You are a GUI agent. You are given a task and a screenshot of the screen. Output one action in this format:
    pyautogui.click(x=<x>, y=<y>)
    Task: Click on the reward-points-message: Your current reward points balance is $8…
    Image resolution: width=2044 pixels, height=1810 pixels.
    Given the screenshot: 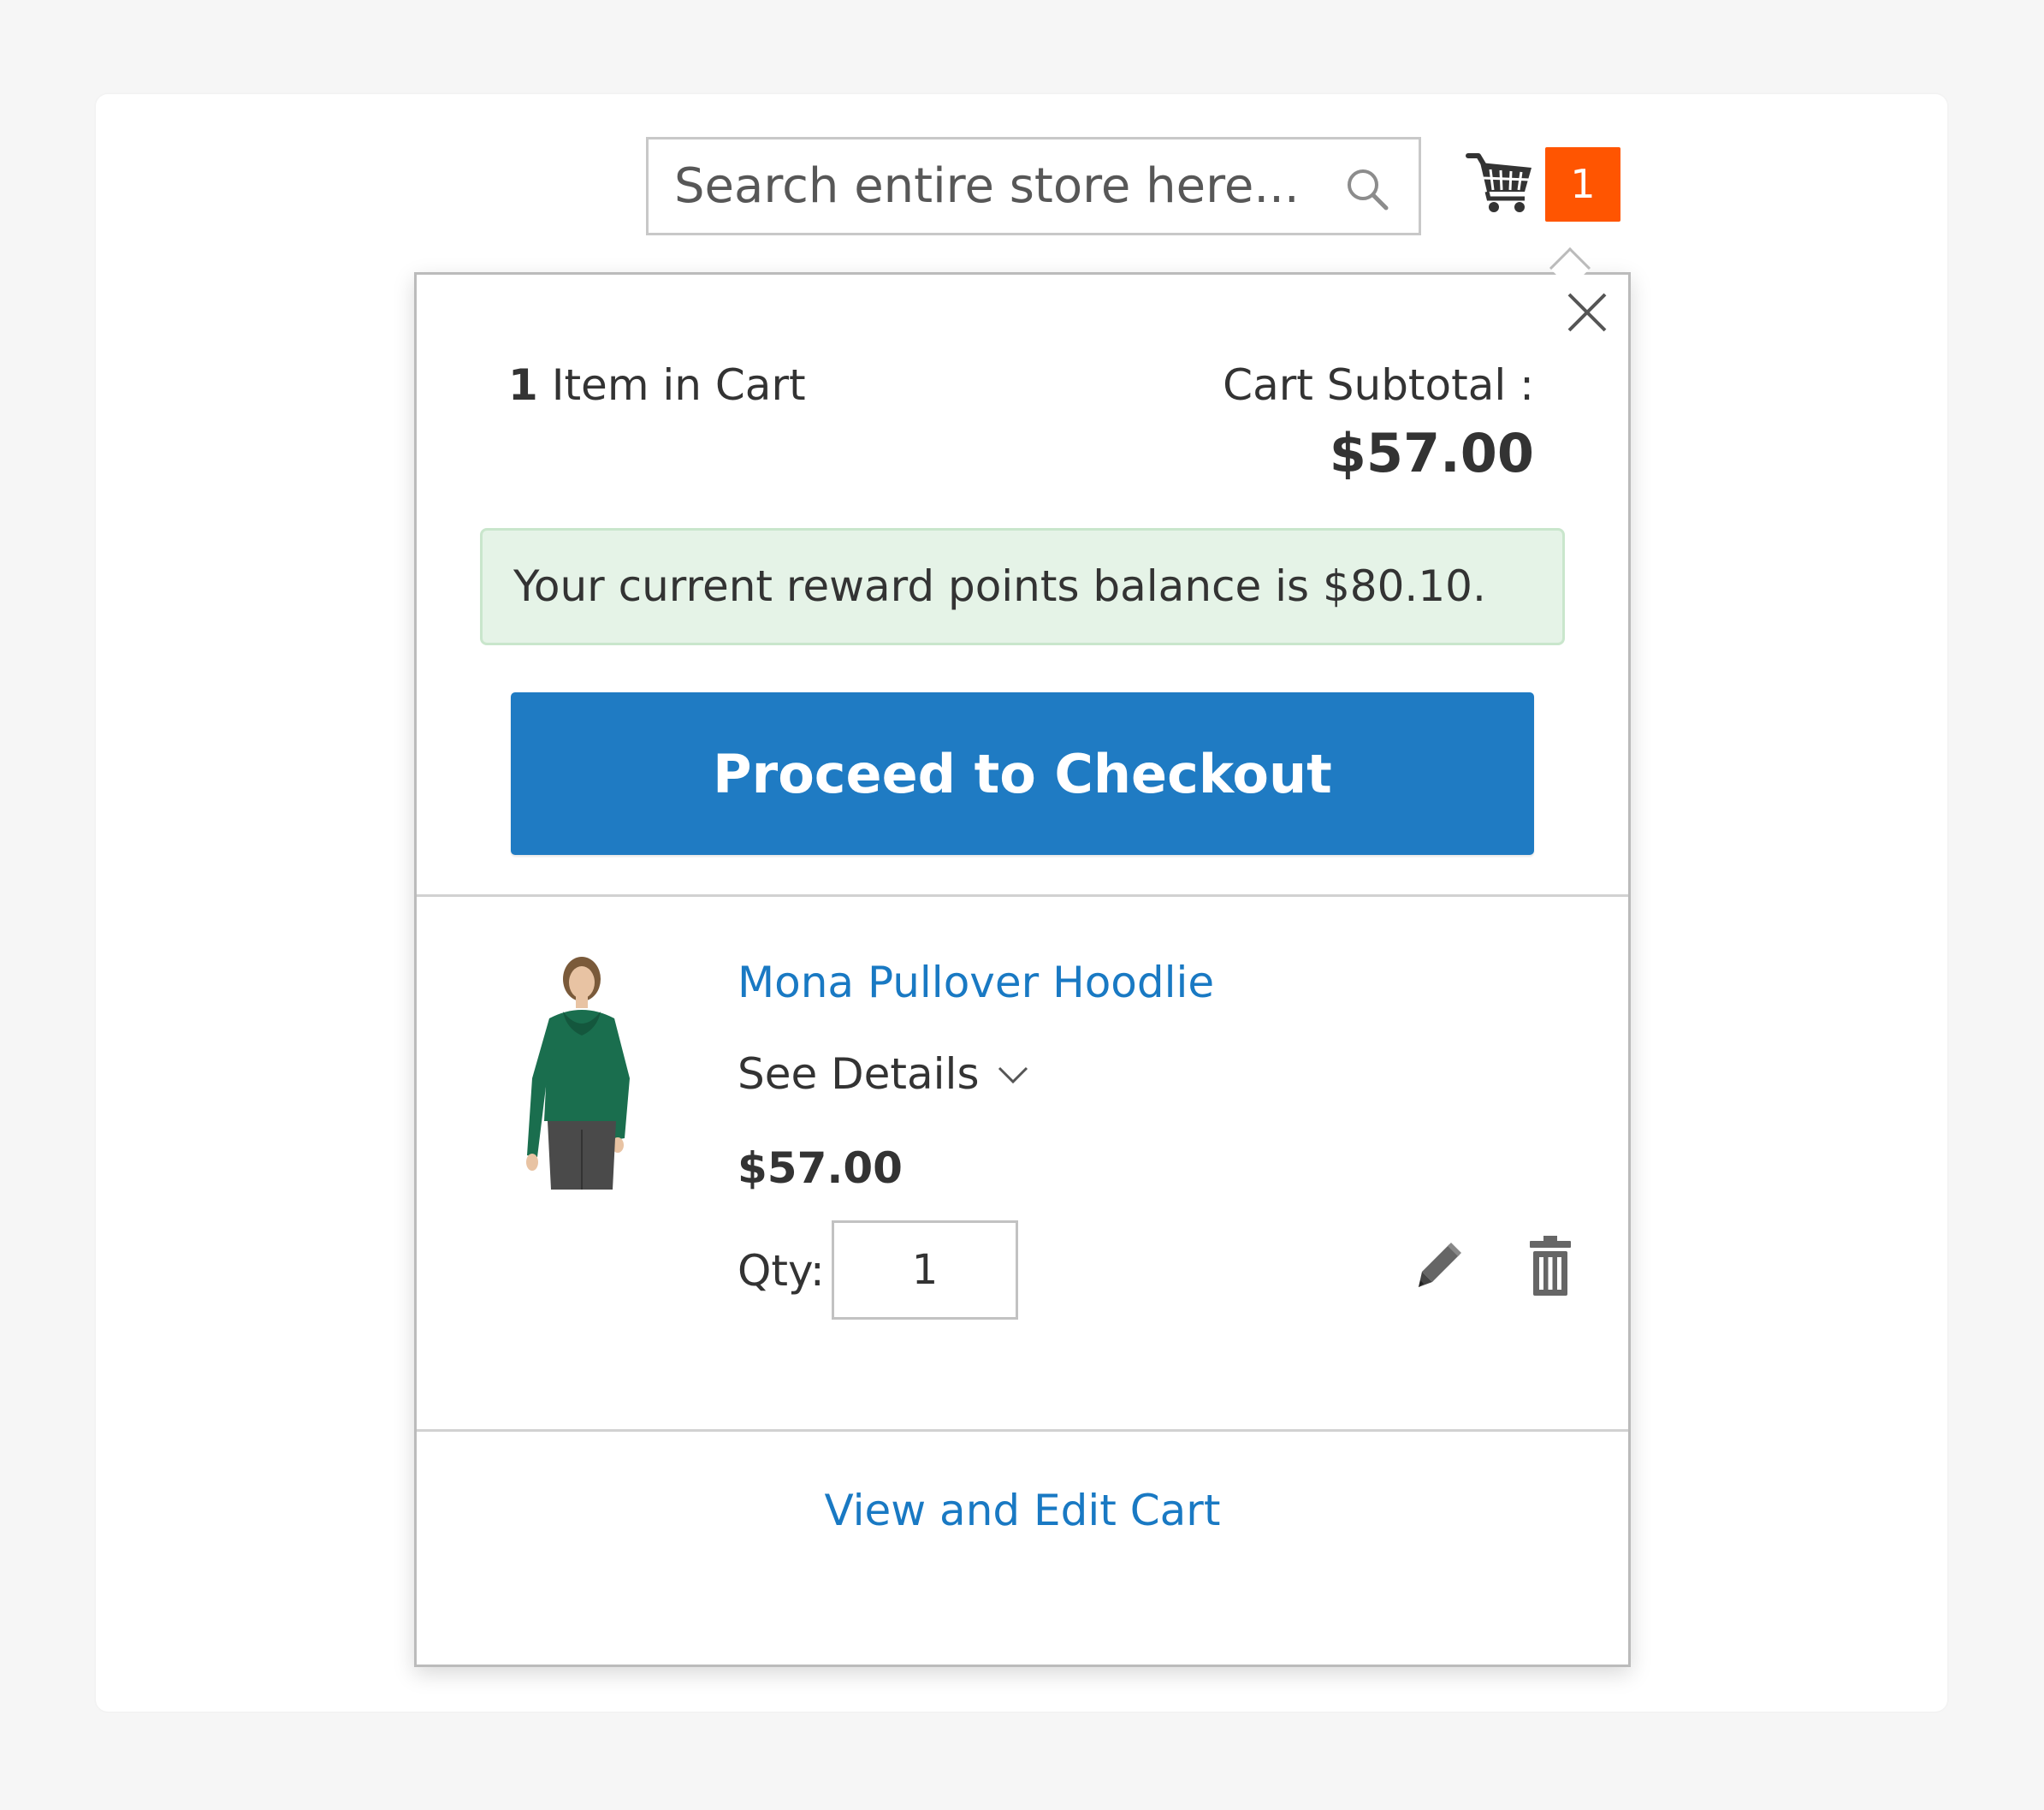 What is the action you would take?
    pyautogui.click(x=1023, y=586)
    